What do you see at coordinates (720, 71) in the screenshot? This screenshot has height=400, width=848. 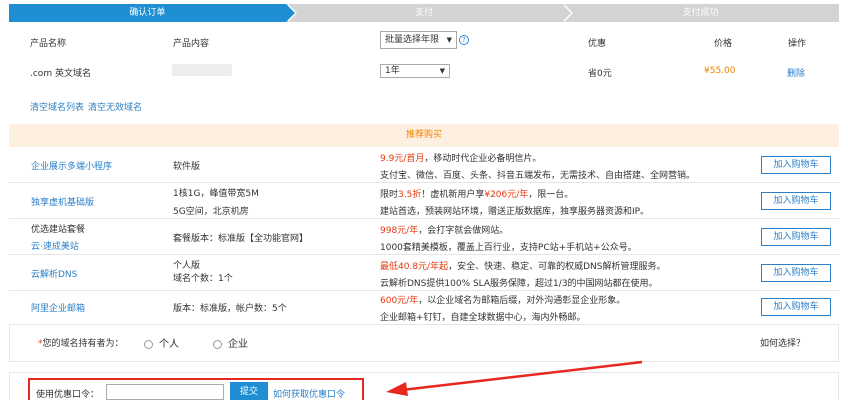 I see `row-price: ¥55.00` at bounding box center [720, 71].